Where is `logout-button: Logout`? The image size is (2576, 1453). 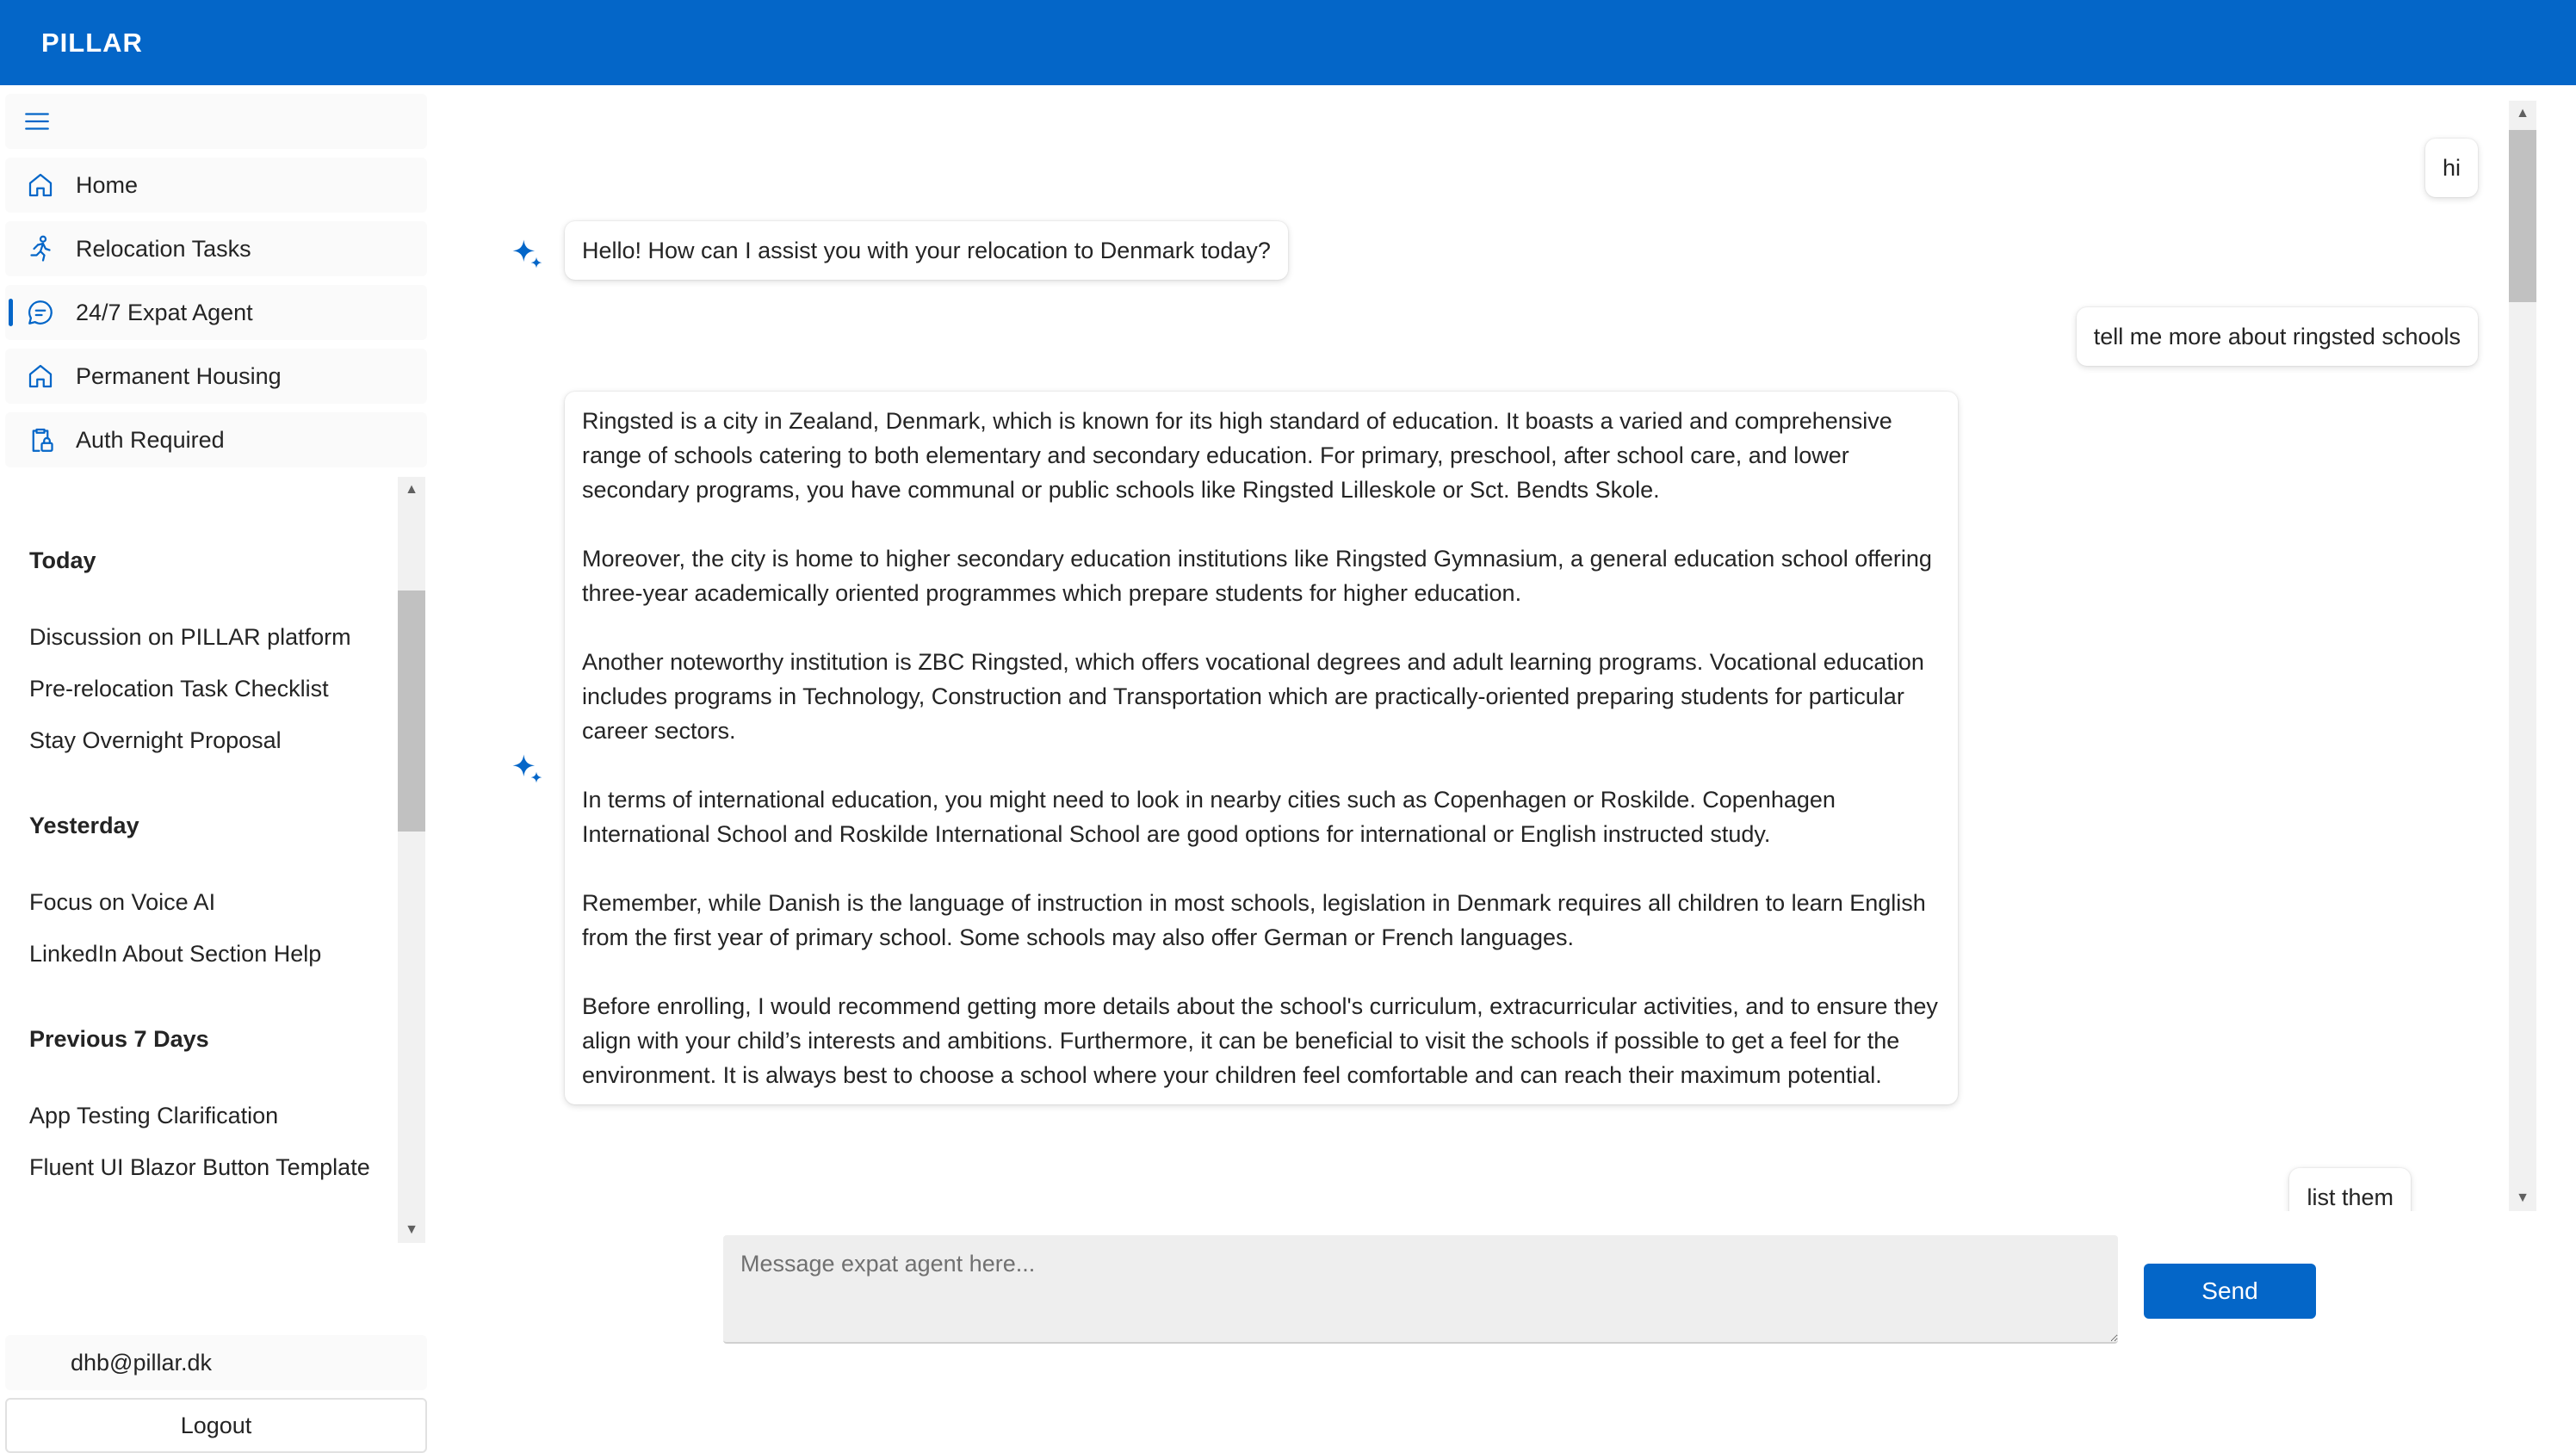
logout-button: Logout is located at coordinates (216, 1425).